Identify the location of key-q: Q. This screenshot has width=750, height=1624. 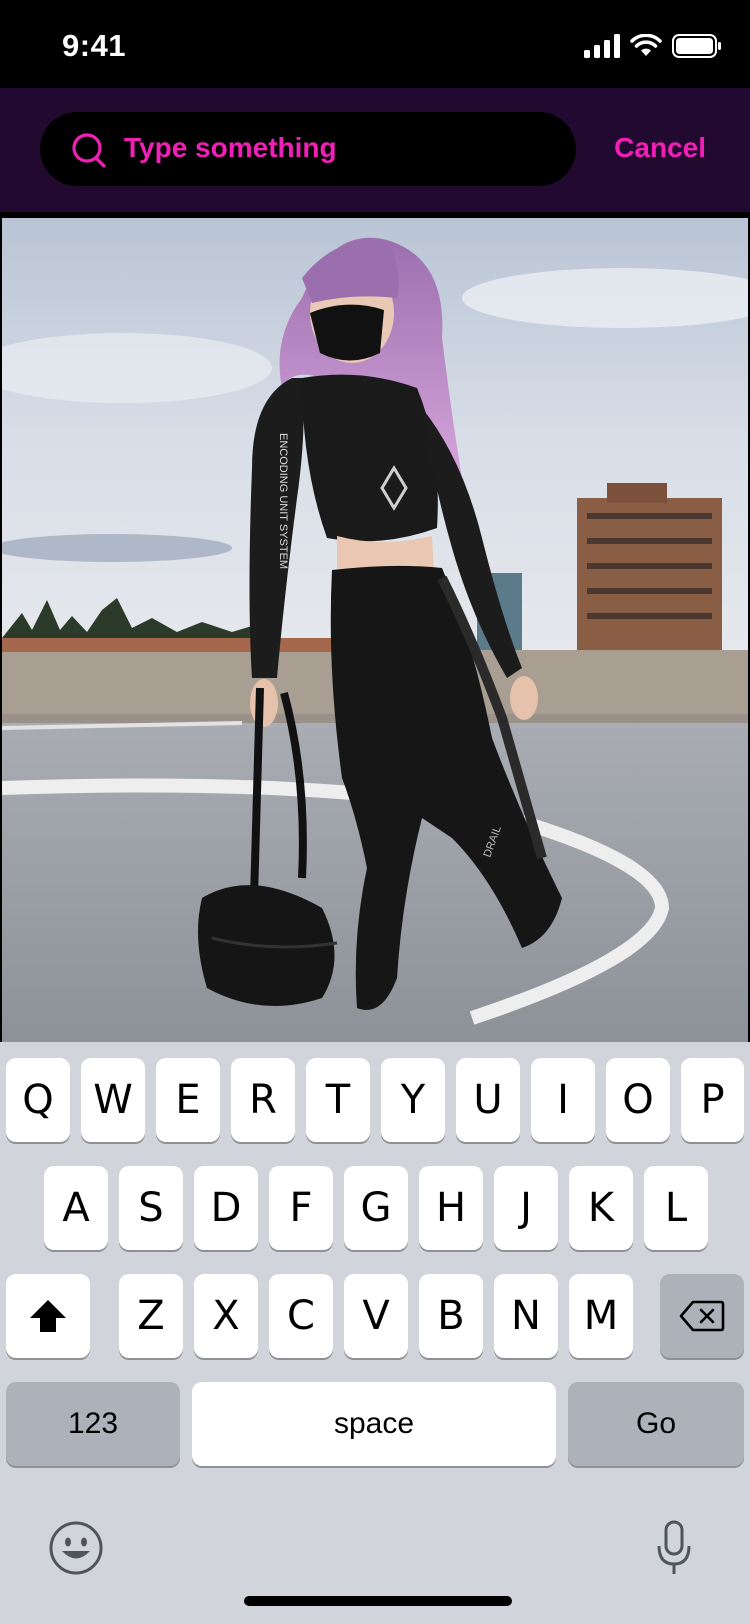
(38, 1100).